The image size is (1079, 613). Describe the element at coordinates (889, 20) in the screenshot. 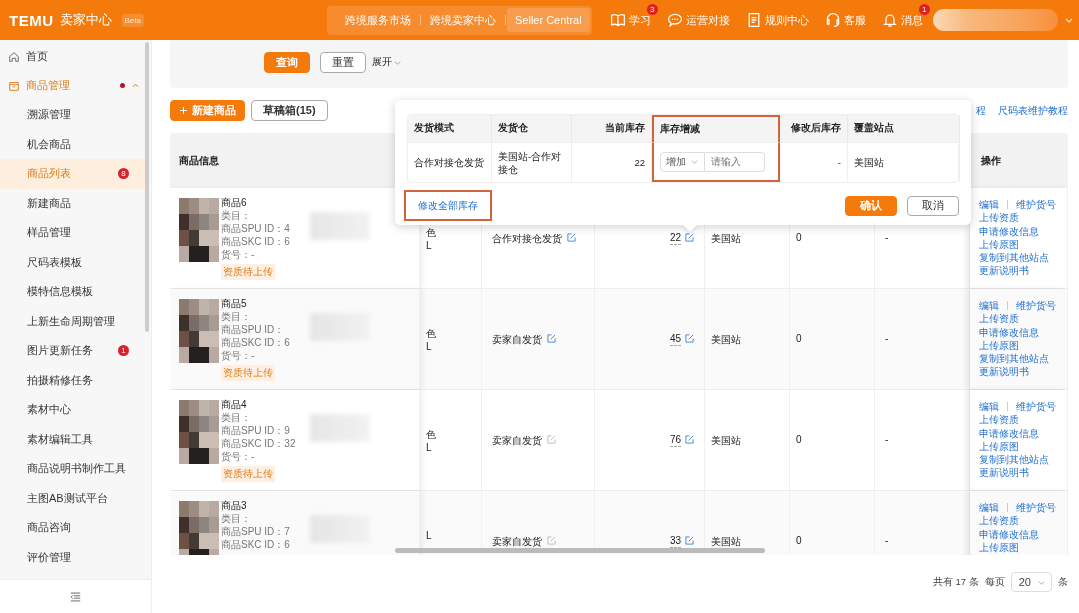

I see `bell-icon` at that location.